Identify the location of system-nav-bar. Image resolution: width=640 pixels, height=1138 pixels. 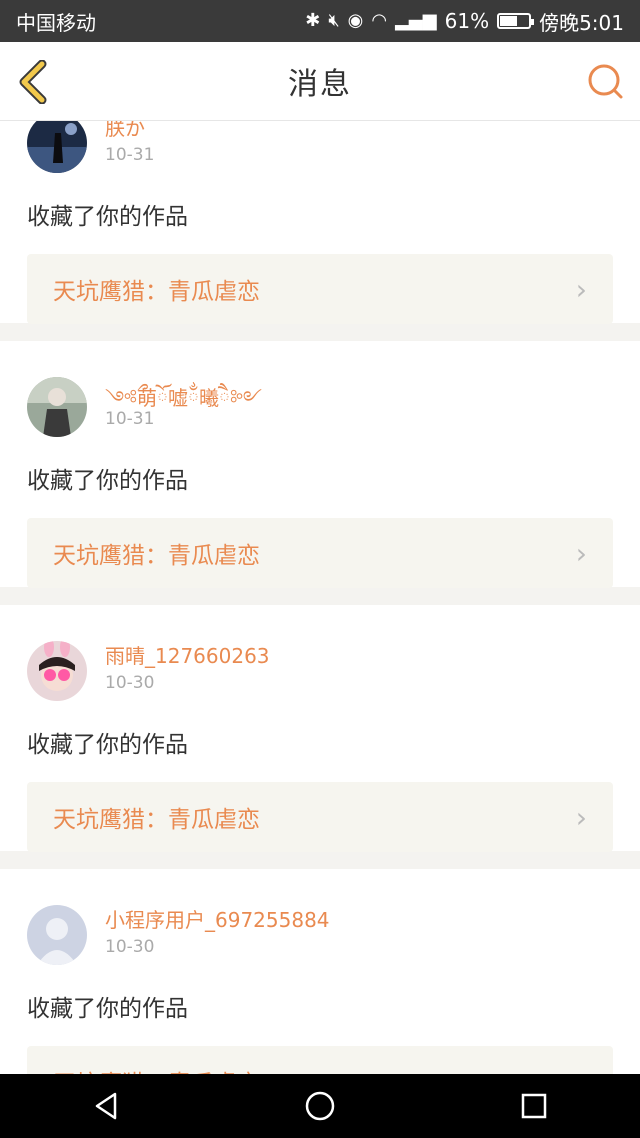
(320, 1106).